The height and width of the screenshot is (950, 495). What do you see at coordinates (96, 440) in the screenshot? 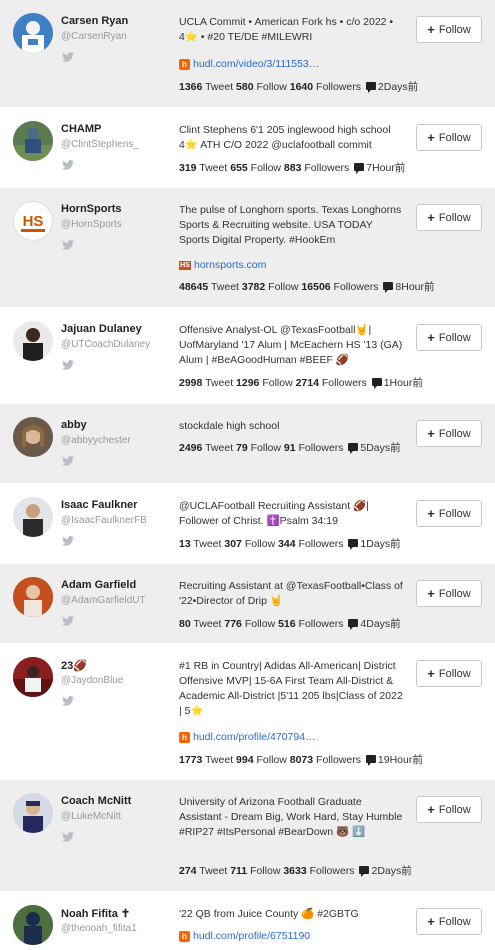
I see `user-handle: @abbyychester` at bounding box center [96, 440].